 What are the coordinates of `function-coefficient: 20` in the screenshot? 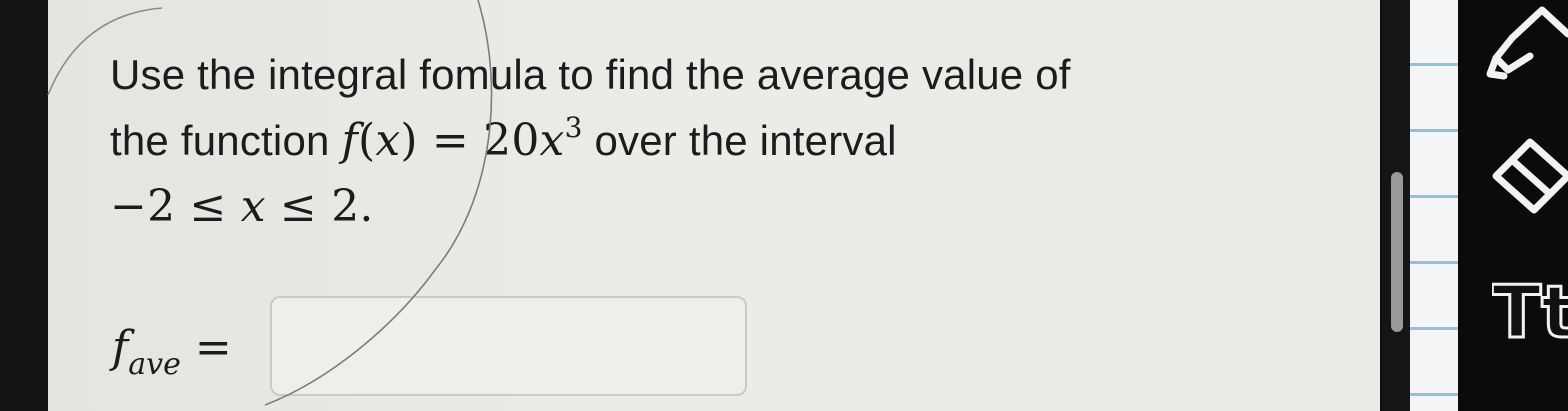 It's located at (511, 140).